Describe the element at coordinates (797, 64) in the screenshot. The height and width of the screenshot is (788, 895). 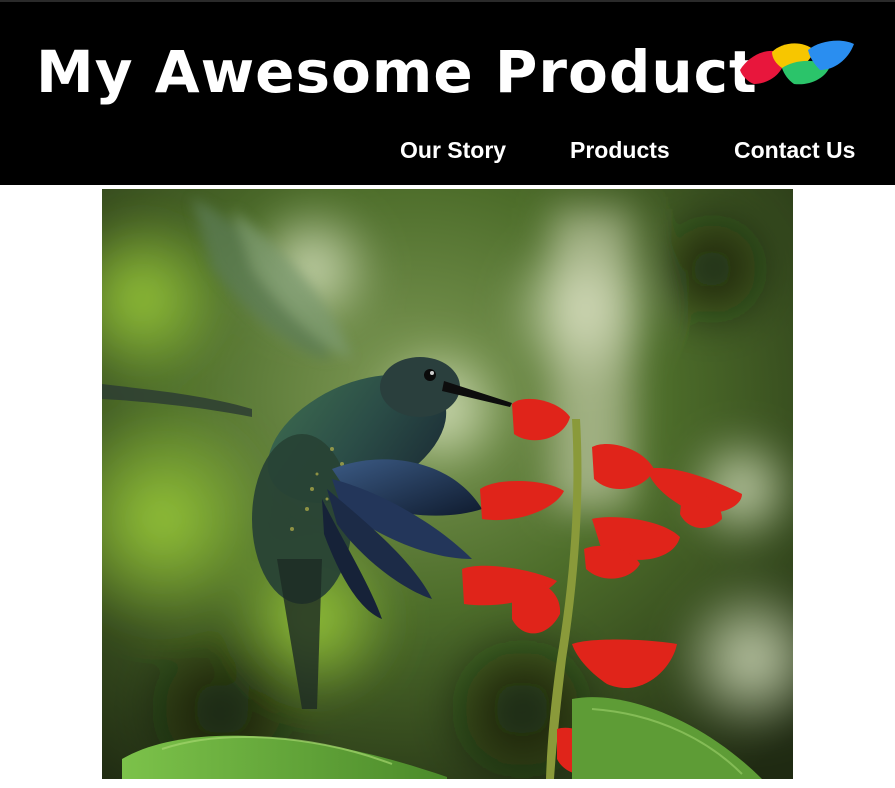
I see `tricolor-petal-logo-icon` at that location.